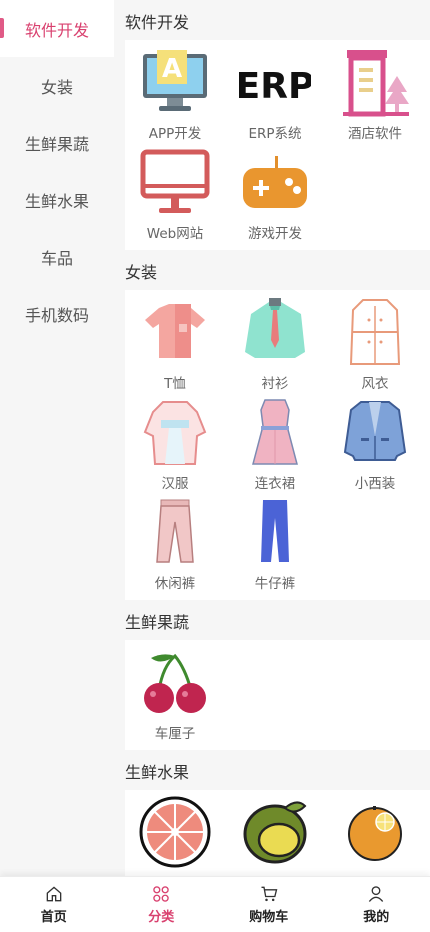  I want to click on shirt-icon, so click(275, 328).